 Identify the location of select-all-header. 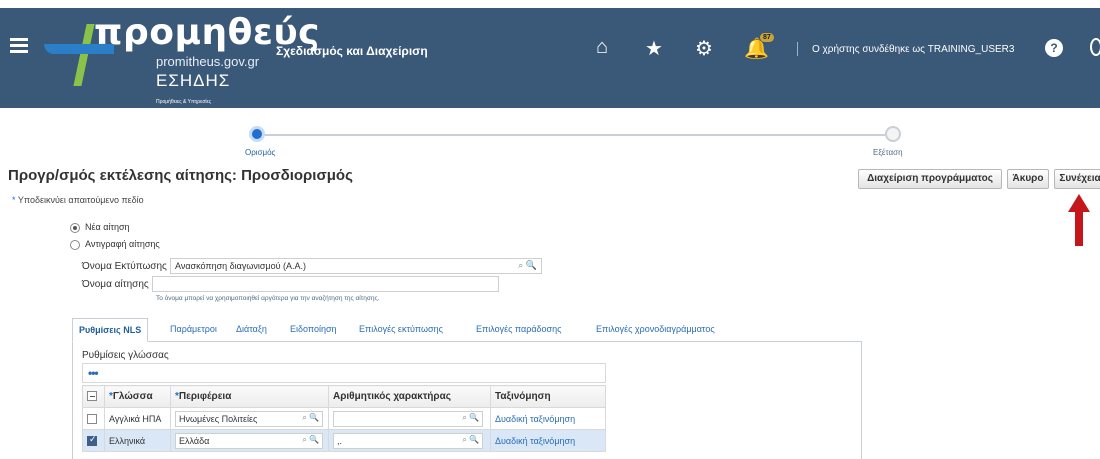
(93, 396).